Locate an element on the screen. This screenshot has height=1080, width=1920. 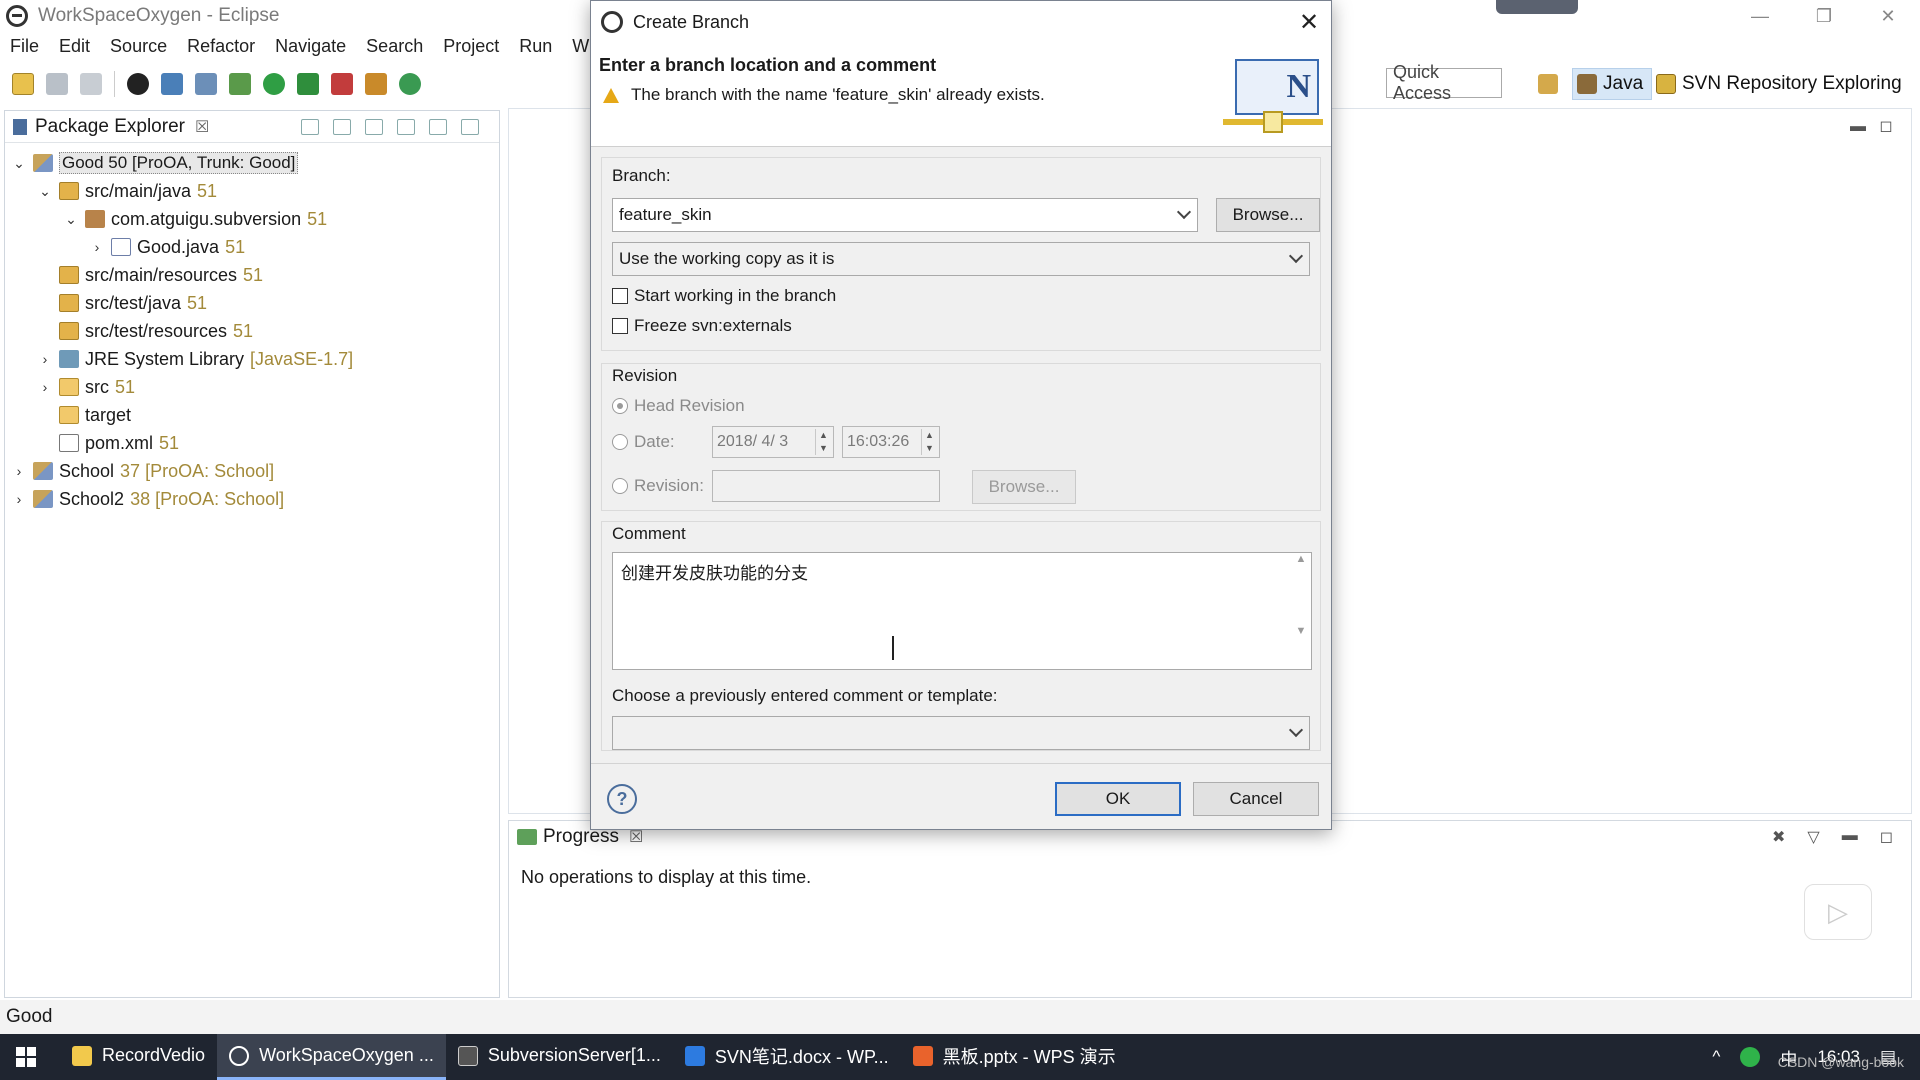
save-all-icon is located at coordinates (91, 84).